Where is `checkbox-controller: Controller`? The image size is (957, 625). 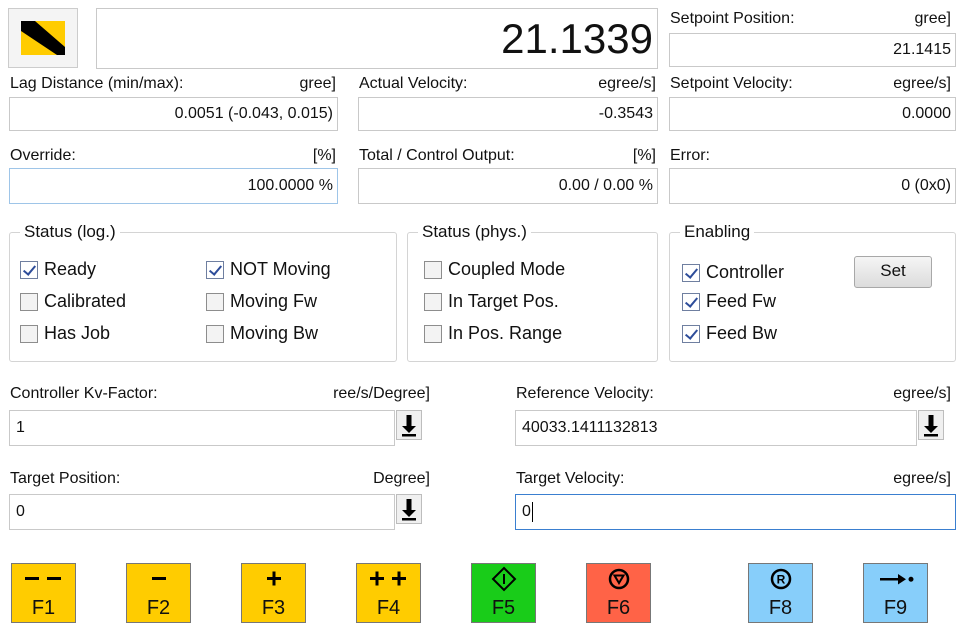
checkbox-controller: Controller is located at coordinates (733, 272).